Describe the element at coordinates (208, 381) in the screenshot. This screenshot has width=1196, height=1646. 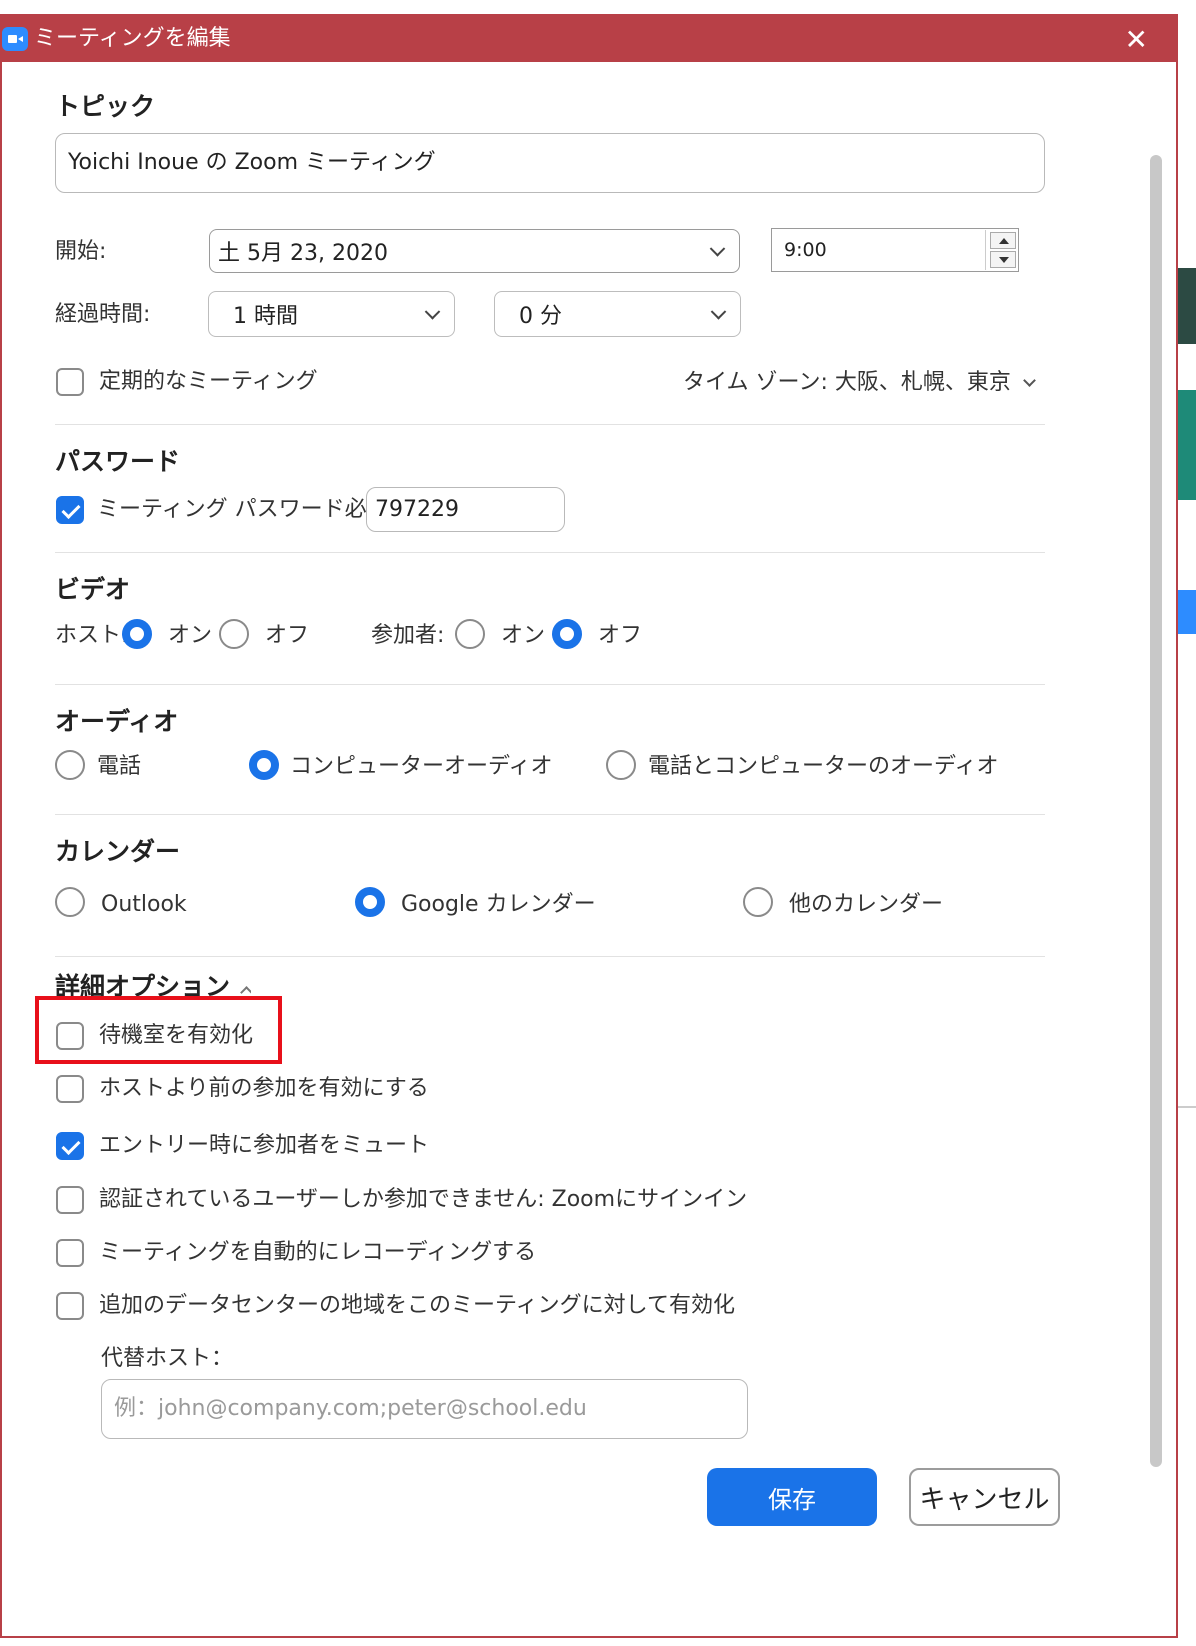
I see `recurring-label: 定期的なミーティング` at that location.